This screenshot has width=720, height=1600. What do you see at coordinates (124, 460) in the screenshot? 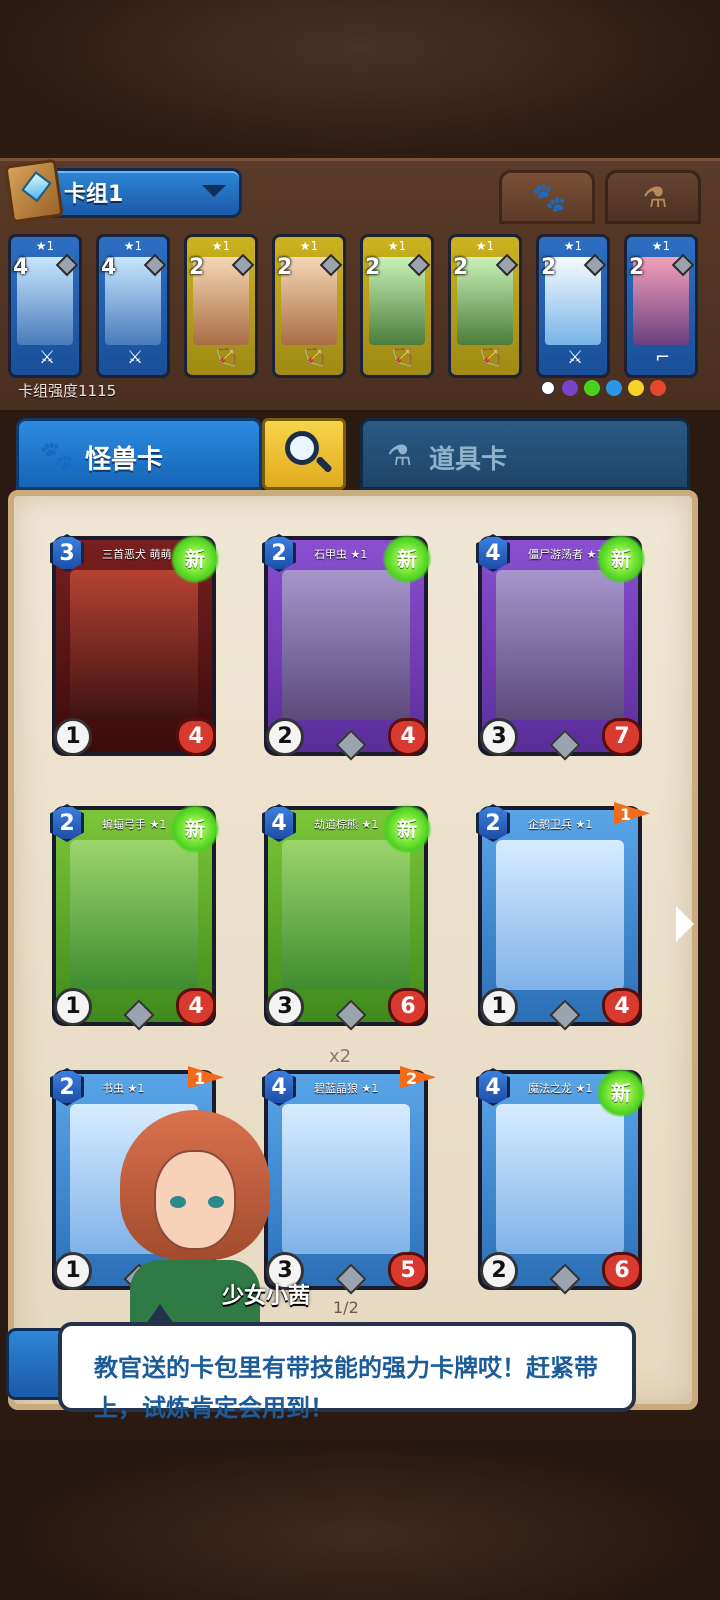
I see `tab-monster-label: 怪兽卡` at bounding box center [124, 460].